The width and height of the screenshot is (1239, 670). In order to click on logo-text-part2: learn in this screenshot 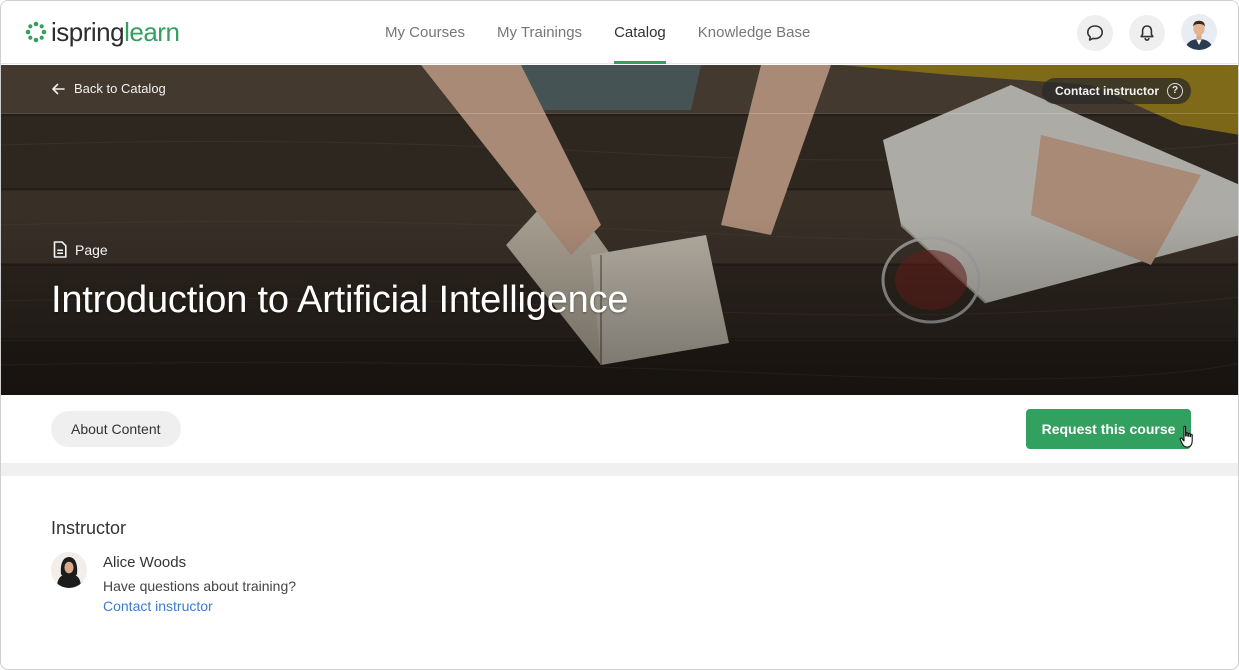, I will do `click(152, 32)`.